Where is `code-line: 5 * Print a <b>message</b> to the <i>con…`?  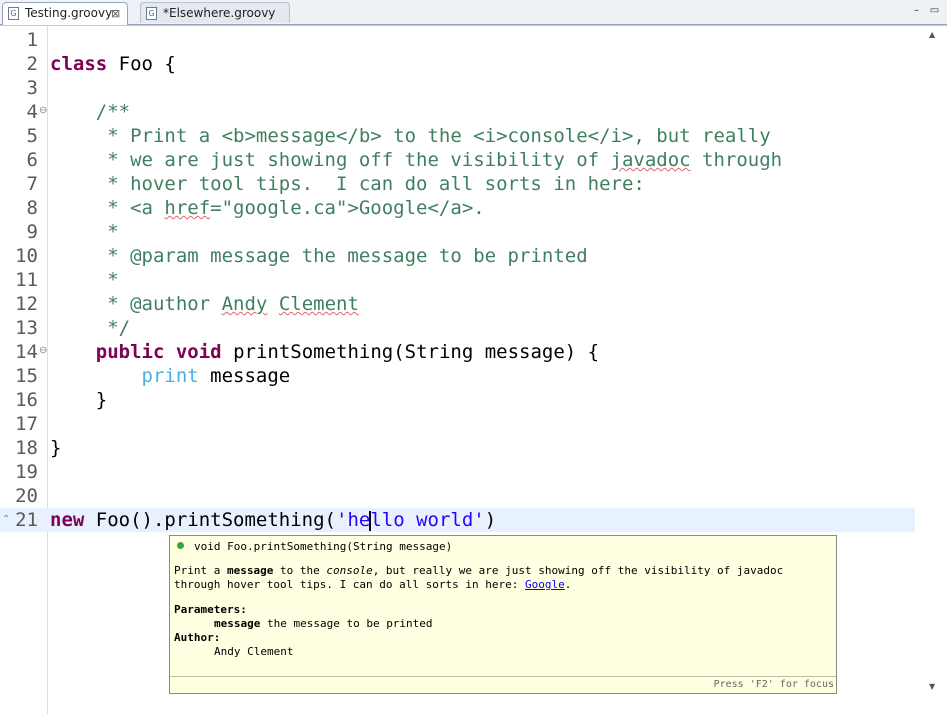 code-line: 5 * Print a <b>message</b> to the <i>con… is located at coordinates (457, 136).